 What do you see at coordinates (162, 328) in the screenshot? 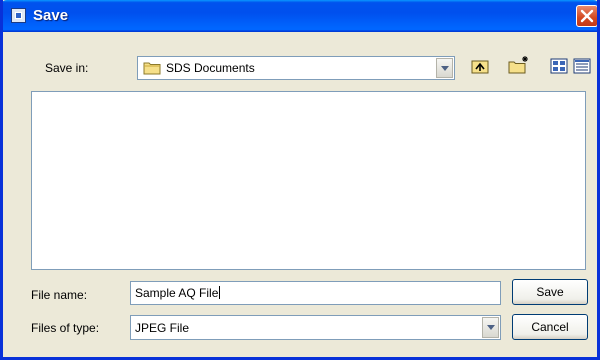
I see `file-type-value: JPEG File` at bounding box center [162, 328].